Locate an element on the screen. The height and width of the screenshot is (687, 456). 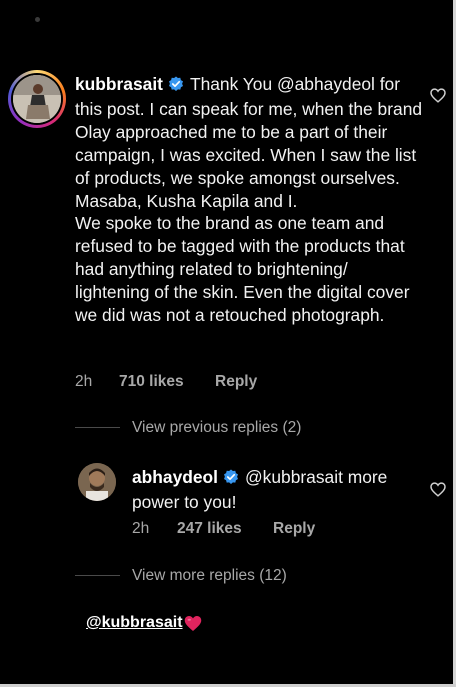
comment-username: kubbrasait is located at coordinates (119, 84).